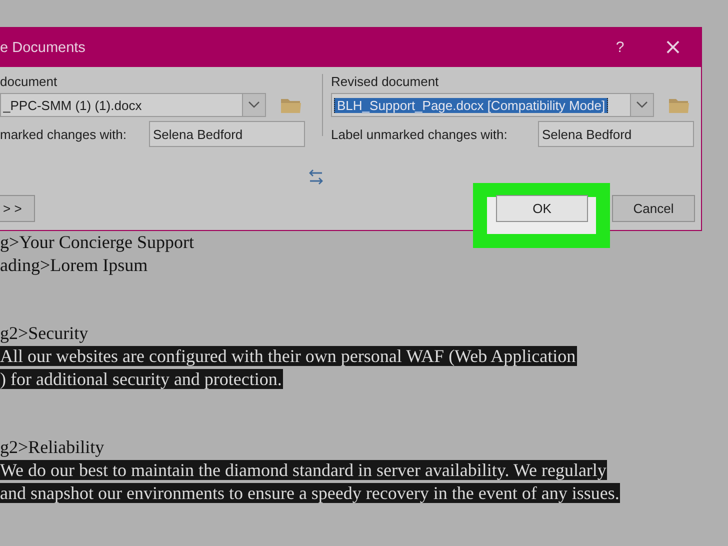  What do you see at coordinates (542, 208) in the screenshot?
I see `ok-button: OK` at bounding box center [542, 208].